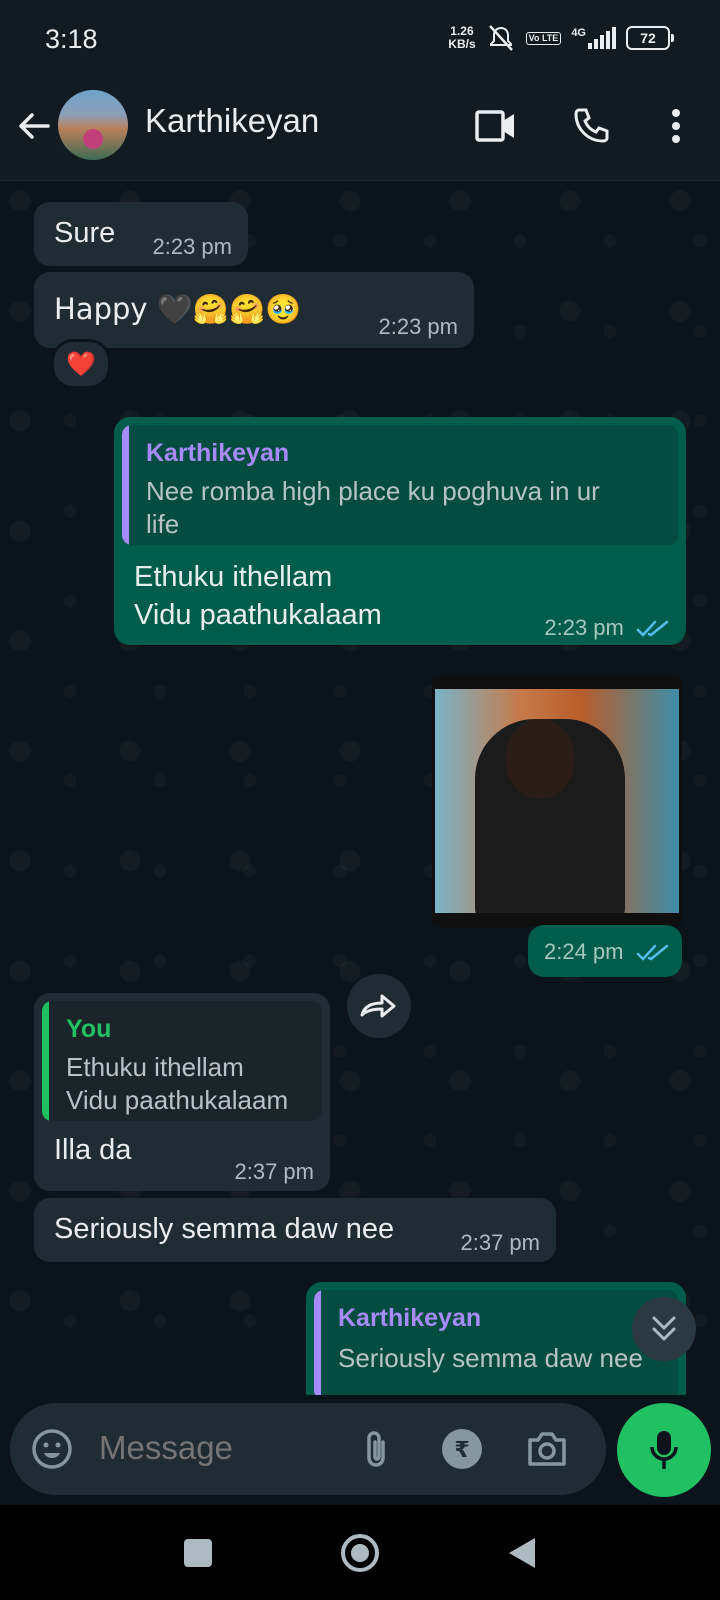  What do you see at coordinates (232, 121) in the screenshot?
I see `contact-name: Karthikeyan` at bounding box center [232, 121].